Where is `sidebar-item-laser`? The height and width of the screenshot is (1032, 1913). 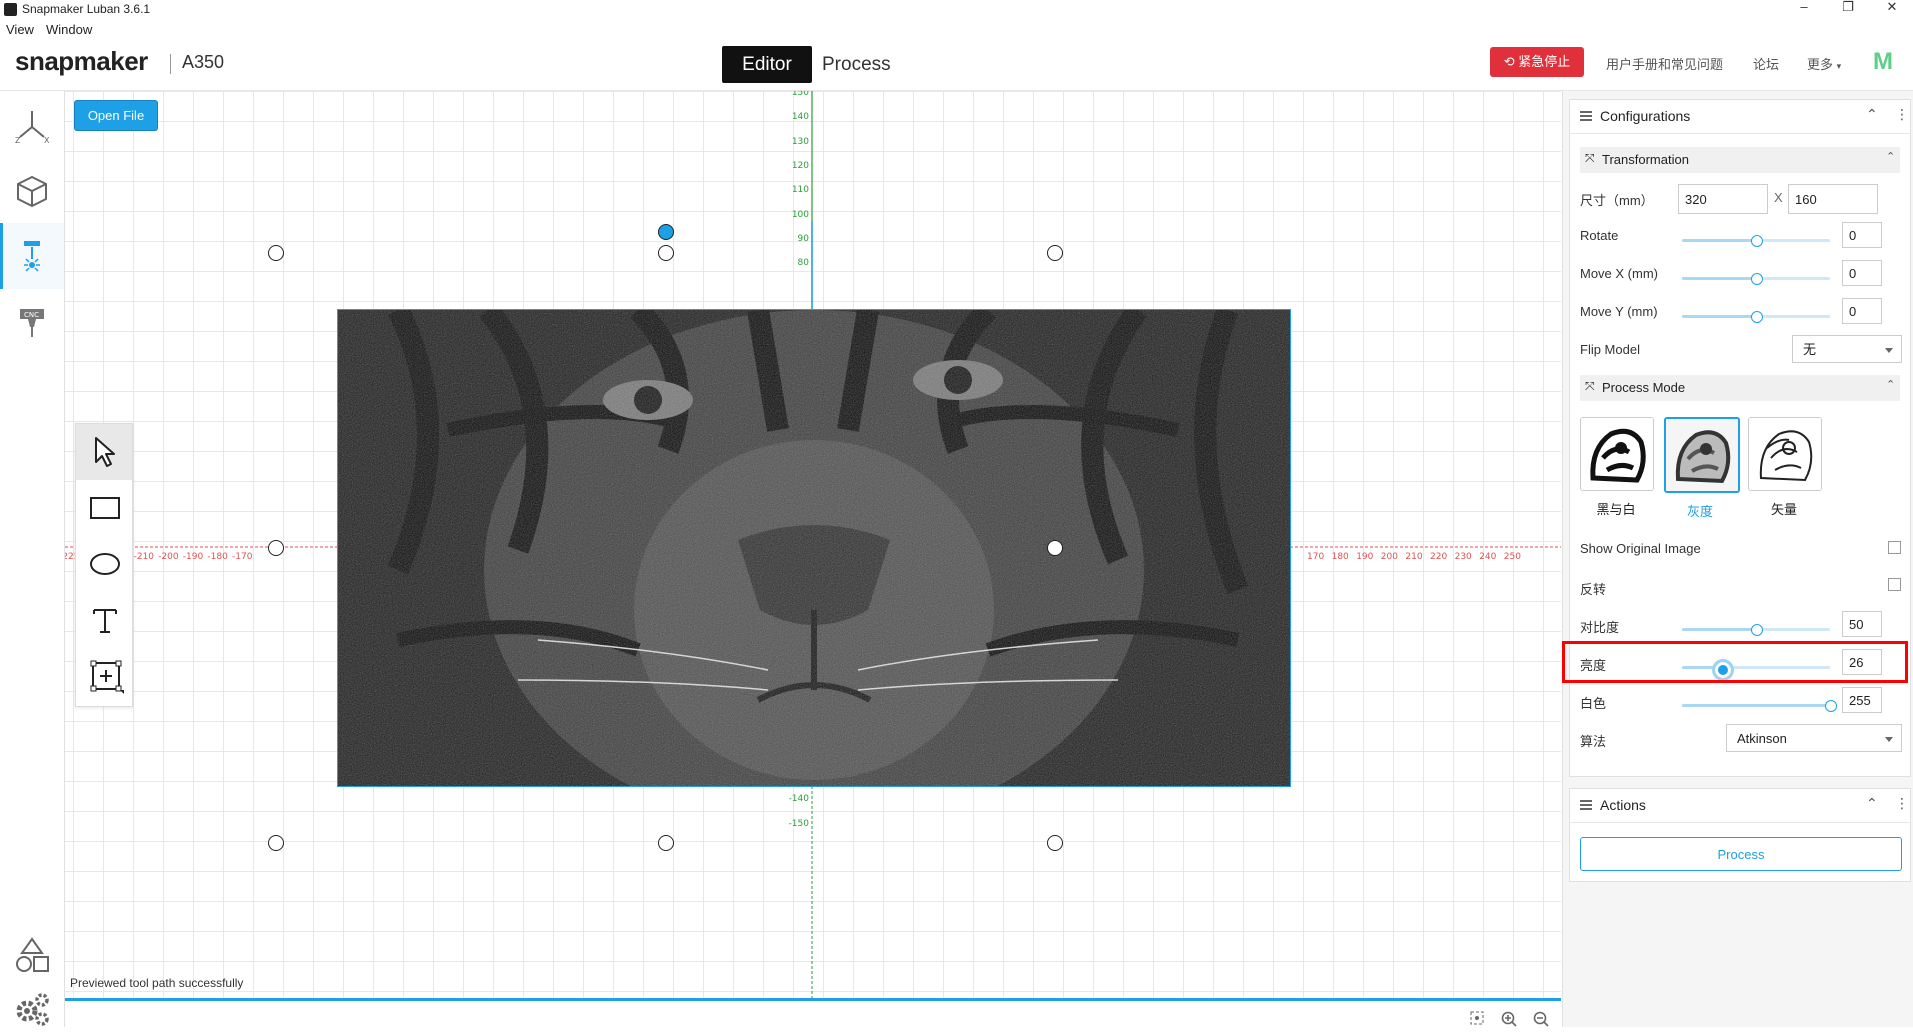 sidebar-item-laser is located at coordinates (32, 256).